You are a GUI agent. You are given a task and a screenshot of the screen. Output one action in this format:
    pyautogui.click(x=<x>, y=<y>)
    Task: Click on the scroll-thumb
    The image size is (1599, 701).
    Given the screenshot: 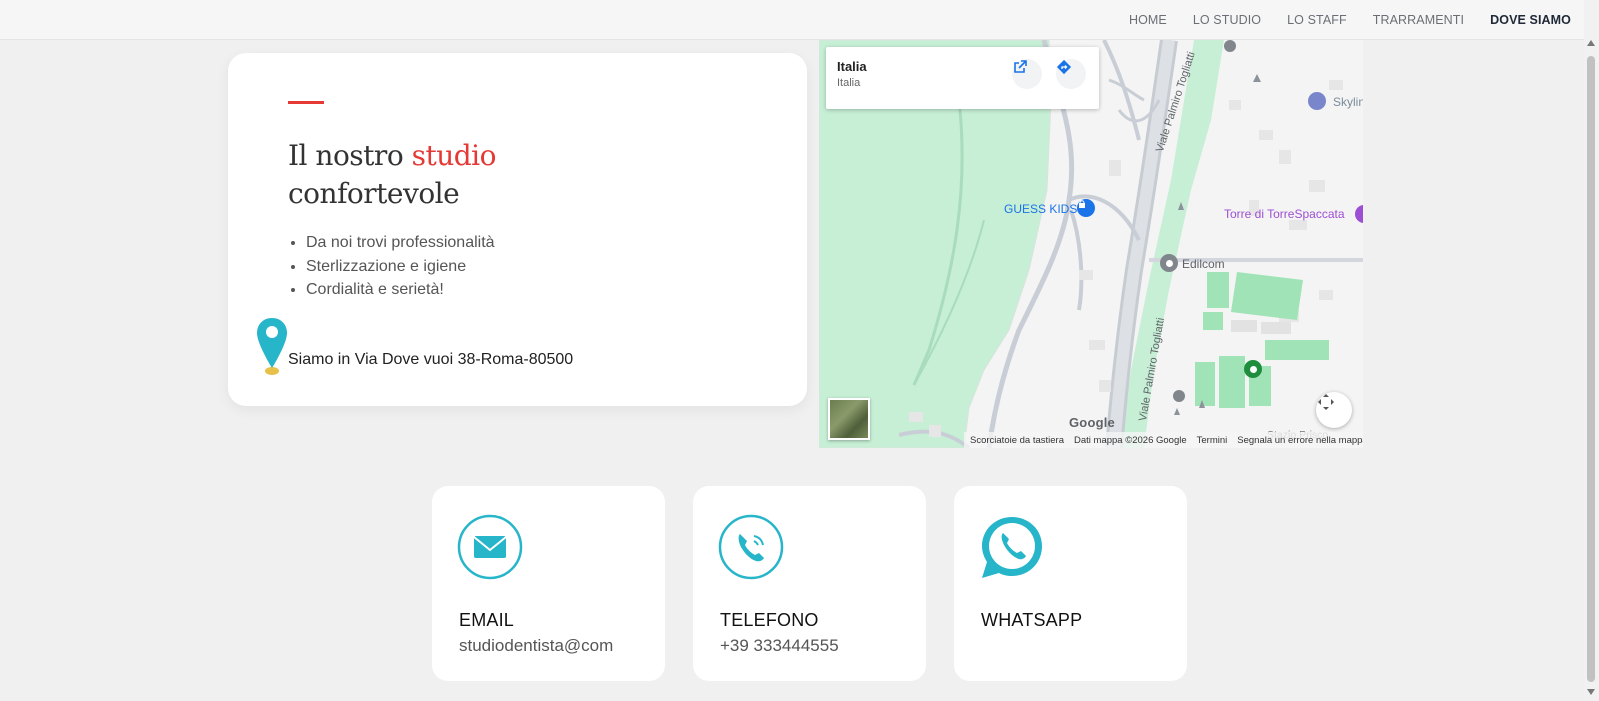 What is the action you would take?
    pyautogui.click(x=1591, y=369)
    